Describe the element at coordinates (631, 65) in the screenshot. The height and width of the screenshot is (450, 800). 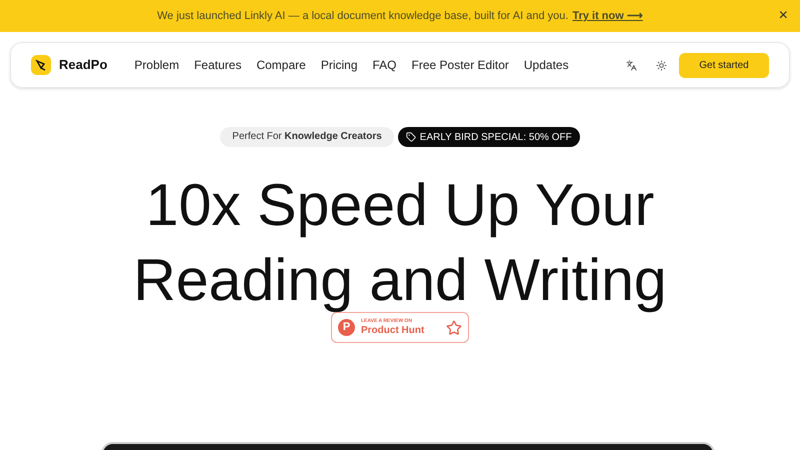
I see `language-icon` at that location.